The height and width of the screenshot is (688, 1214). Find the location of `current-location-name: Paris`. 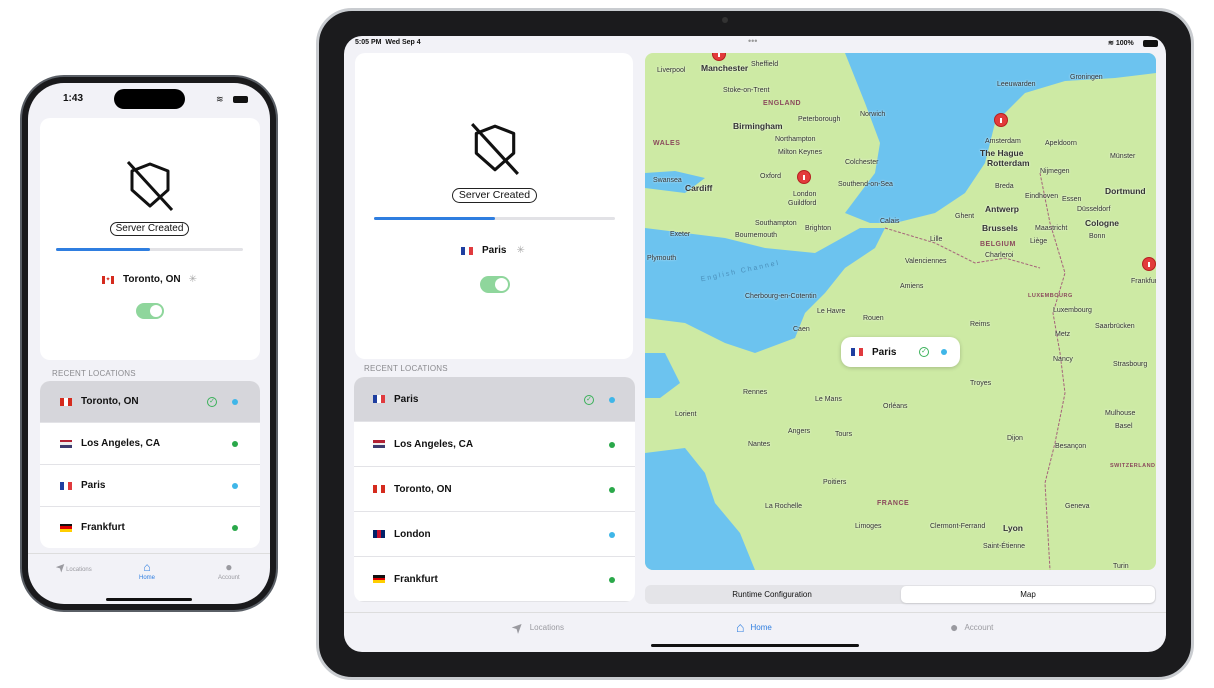

current-location-name: Paris is located at coordinates (494, 250).